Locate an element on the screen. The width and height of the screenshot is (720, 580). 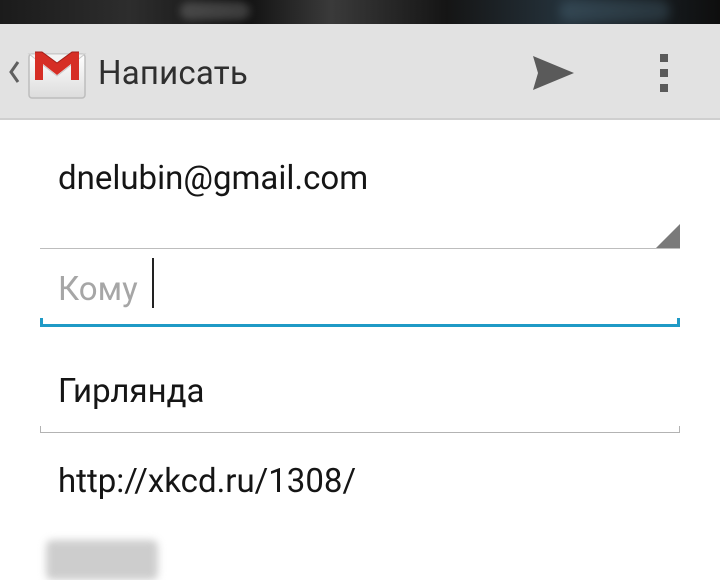
subject-value: Гирлянда is located at coordinates (131, 391).